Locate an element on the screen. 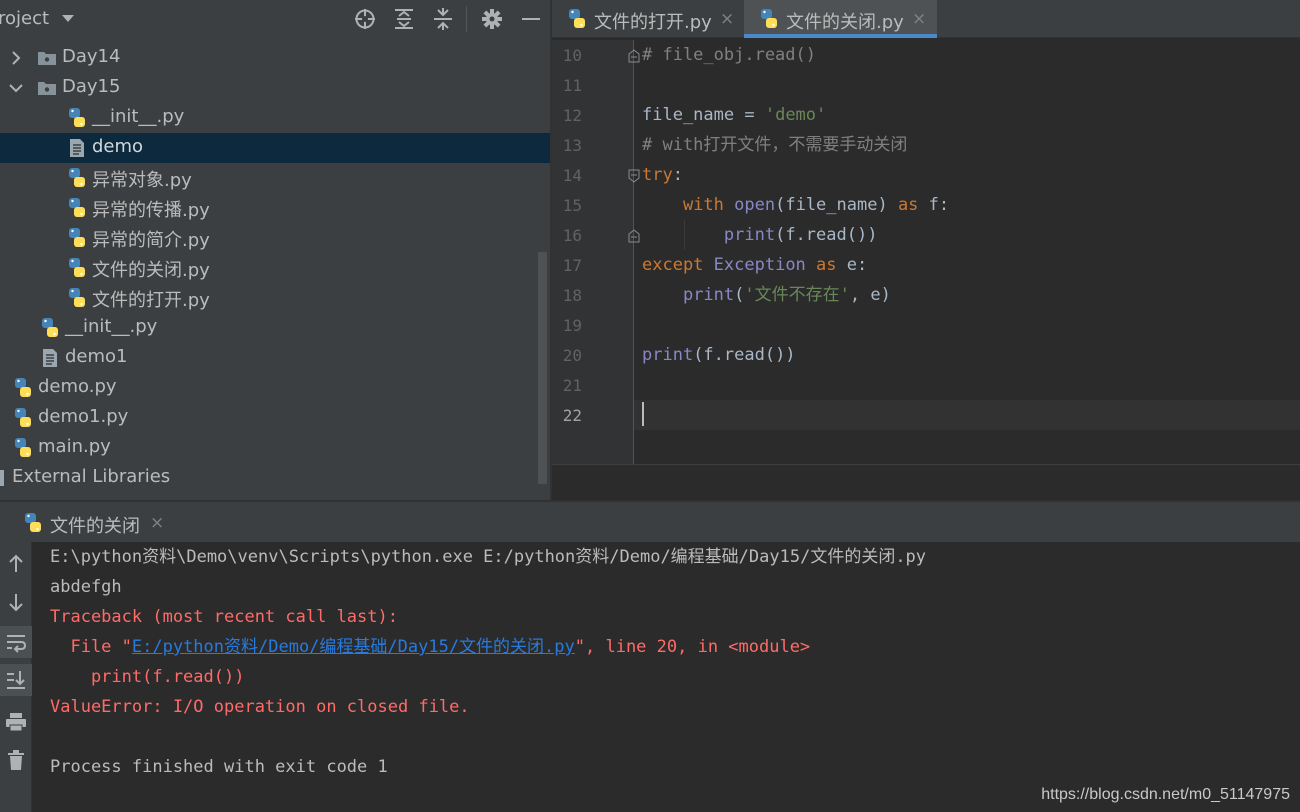  console-text: File " is located at coordinates (91, 647).